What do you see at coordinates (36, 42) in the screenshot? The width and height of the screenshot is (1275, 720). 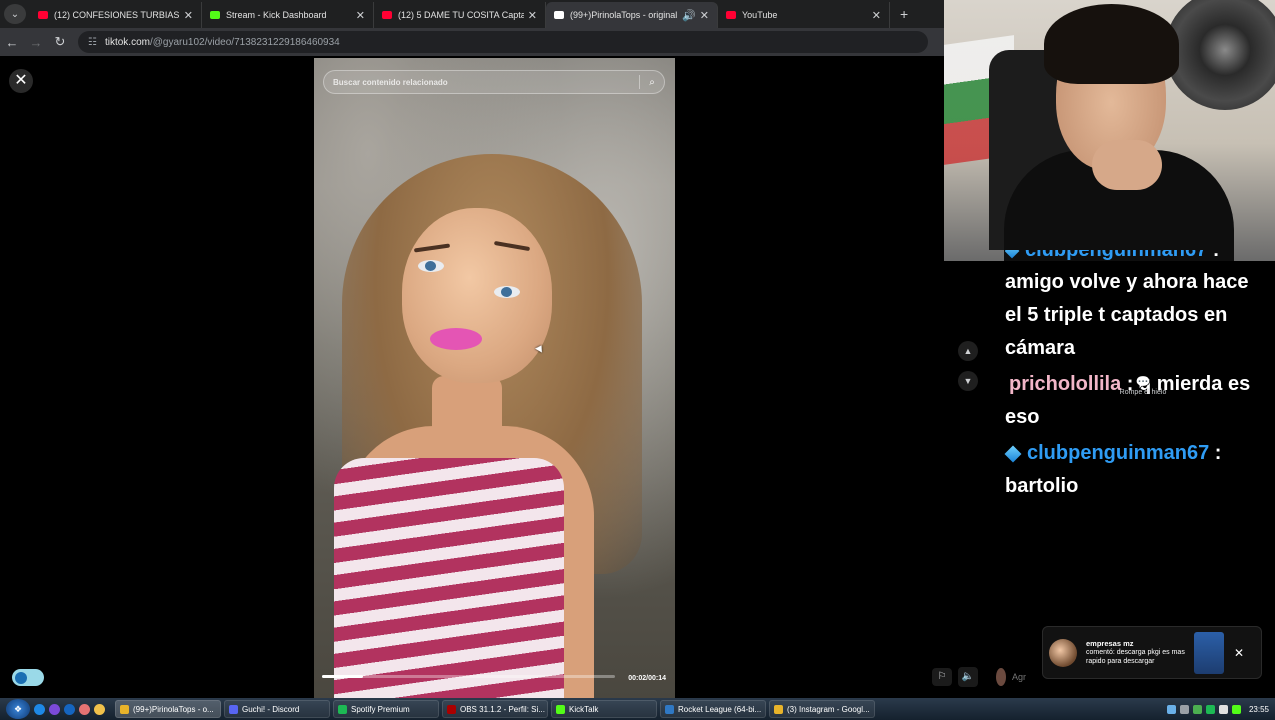 I see `forward-icon: →` at bounding box center [36, 42].